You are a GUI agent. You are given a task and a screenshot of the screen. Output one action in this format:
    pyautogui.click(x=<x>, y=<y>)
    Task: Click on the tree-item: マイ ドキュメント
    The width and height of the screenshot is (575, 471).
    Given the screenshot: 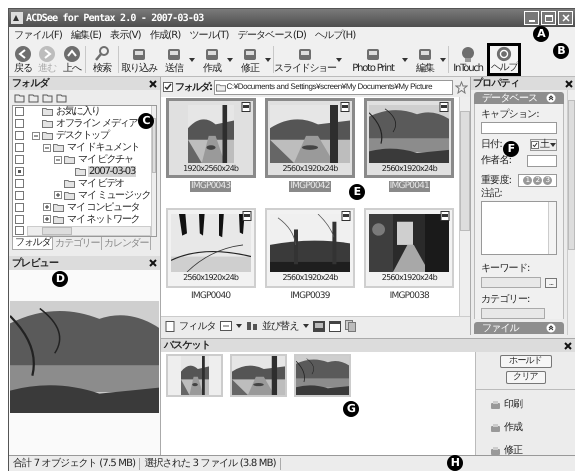 What is the action you would take?
    pyautogui.click(x=103, y=148)
    